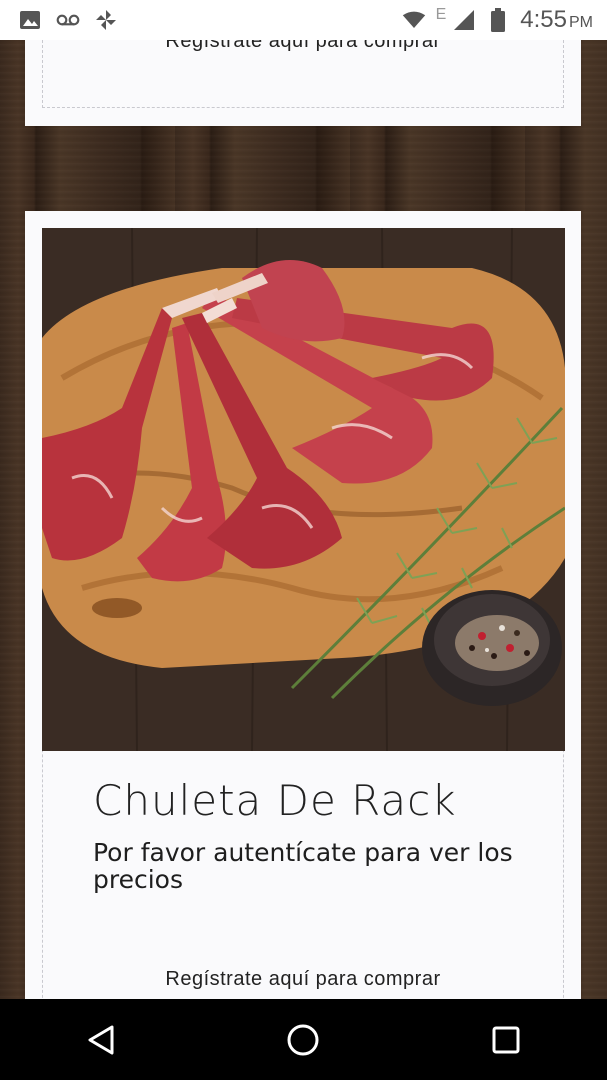  I want to click on voicemail-icon, so click(68, 20).